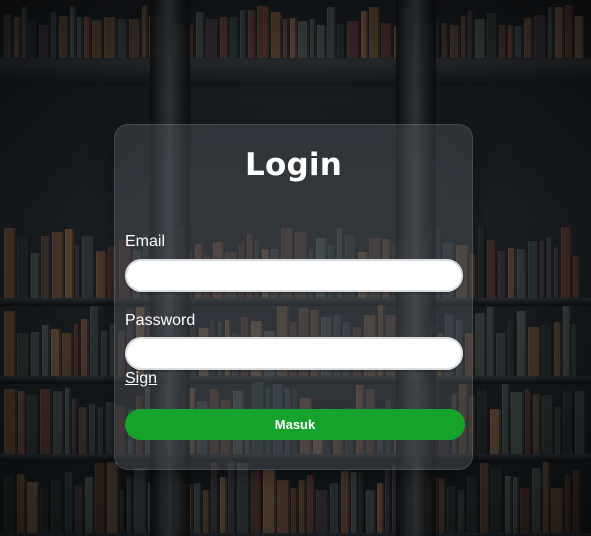 The width and height of the screenshot is (591, 536). What do you see at coordinates (160, 320) in the screenshot?
I see `password-label: Password` at bounding box center [160, 320].